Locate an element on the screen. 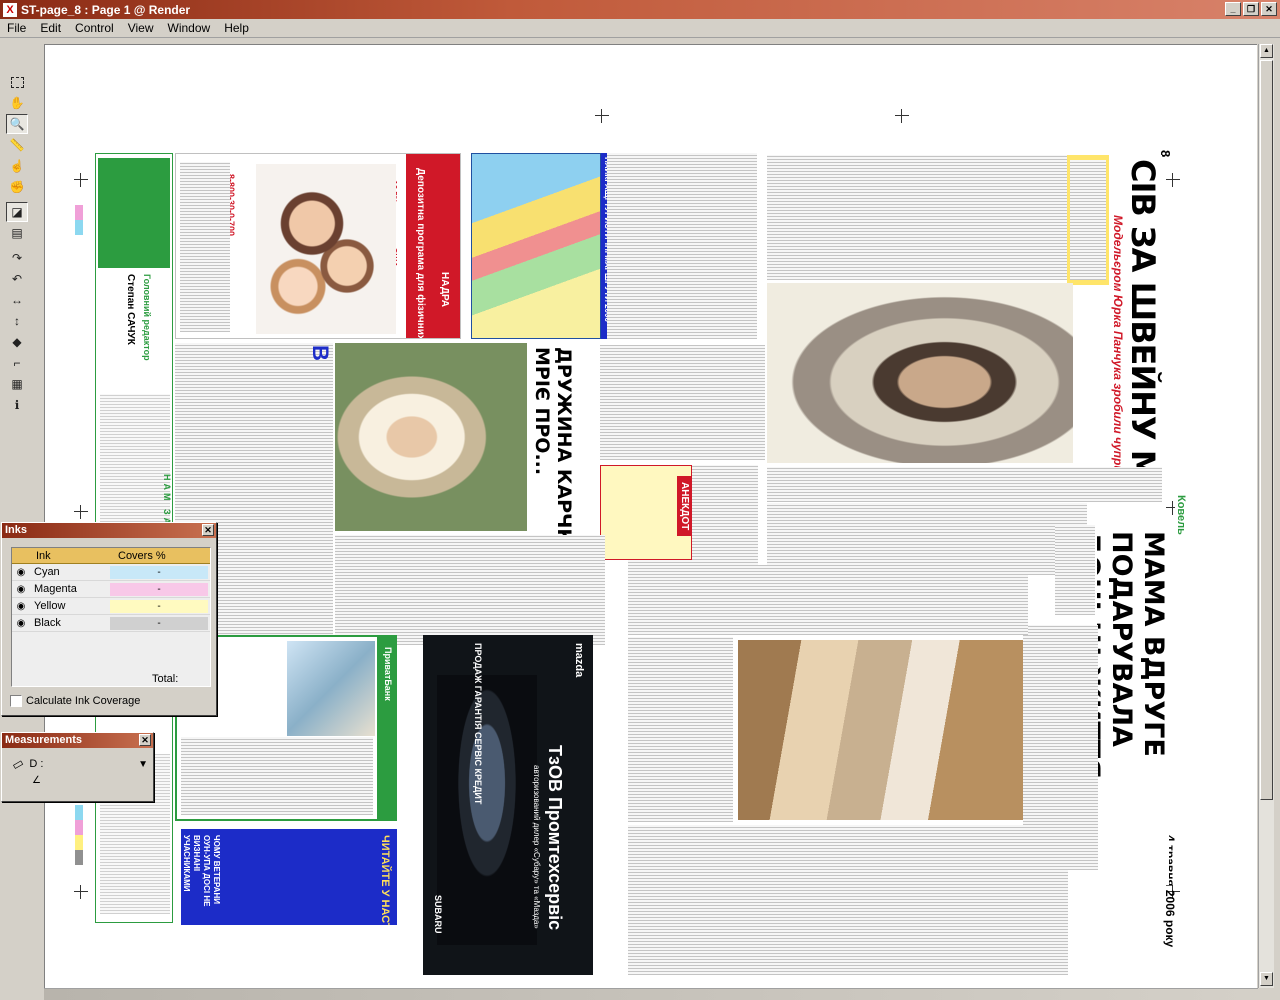 The height and width of the screenshot is (1000, 1280). angle-icon: ∠ is located at coordinates (36, 780).